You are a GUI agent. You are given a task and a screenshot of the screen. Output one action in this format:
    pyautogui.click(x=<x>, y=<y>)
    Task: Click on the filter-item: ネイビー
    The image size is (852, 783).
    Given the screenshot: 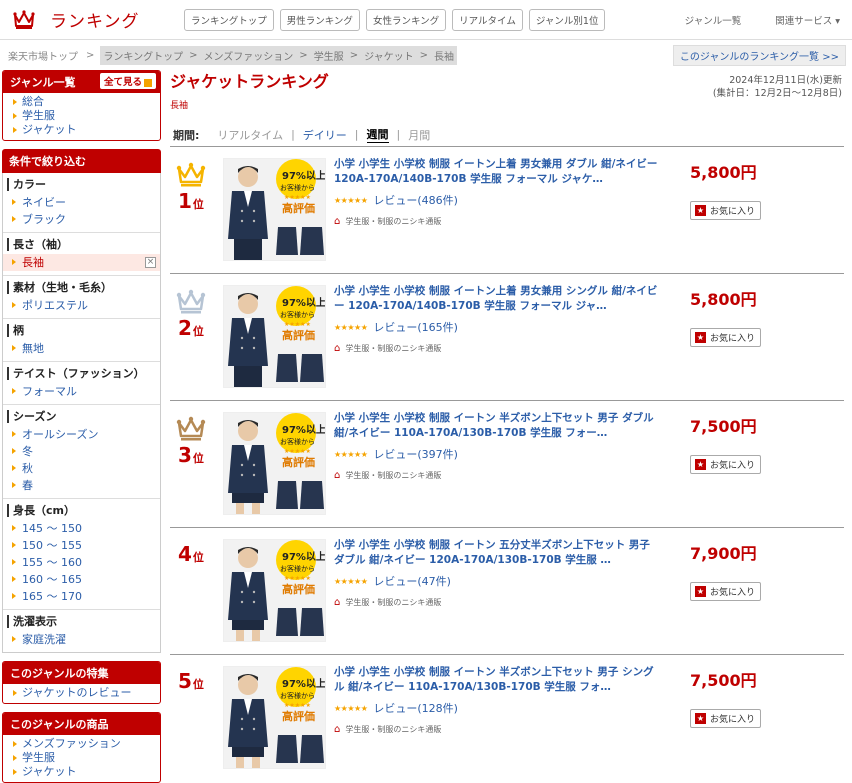 What is the action you would take?
    pyautogui.click(x=83, y=202)
    